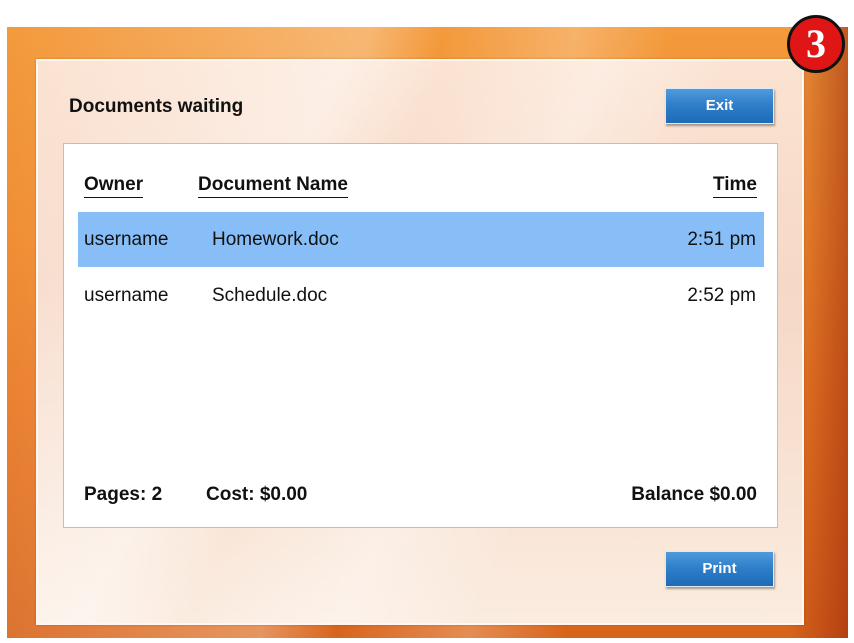 Image resolution: width=854 pixels, height=643 pixels. Describe the element at coordinates (270, 295) in the screenshot. I see `row-document-name: Schedule.doc` at that location.